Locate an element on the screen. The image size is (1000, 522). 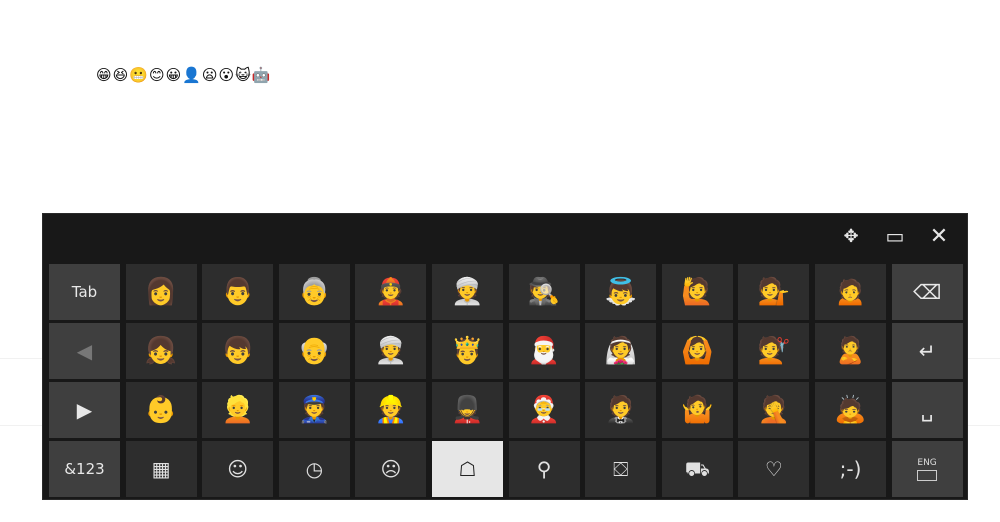
enter-key-label: ↵ is located at coordinates (927, 351).